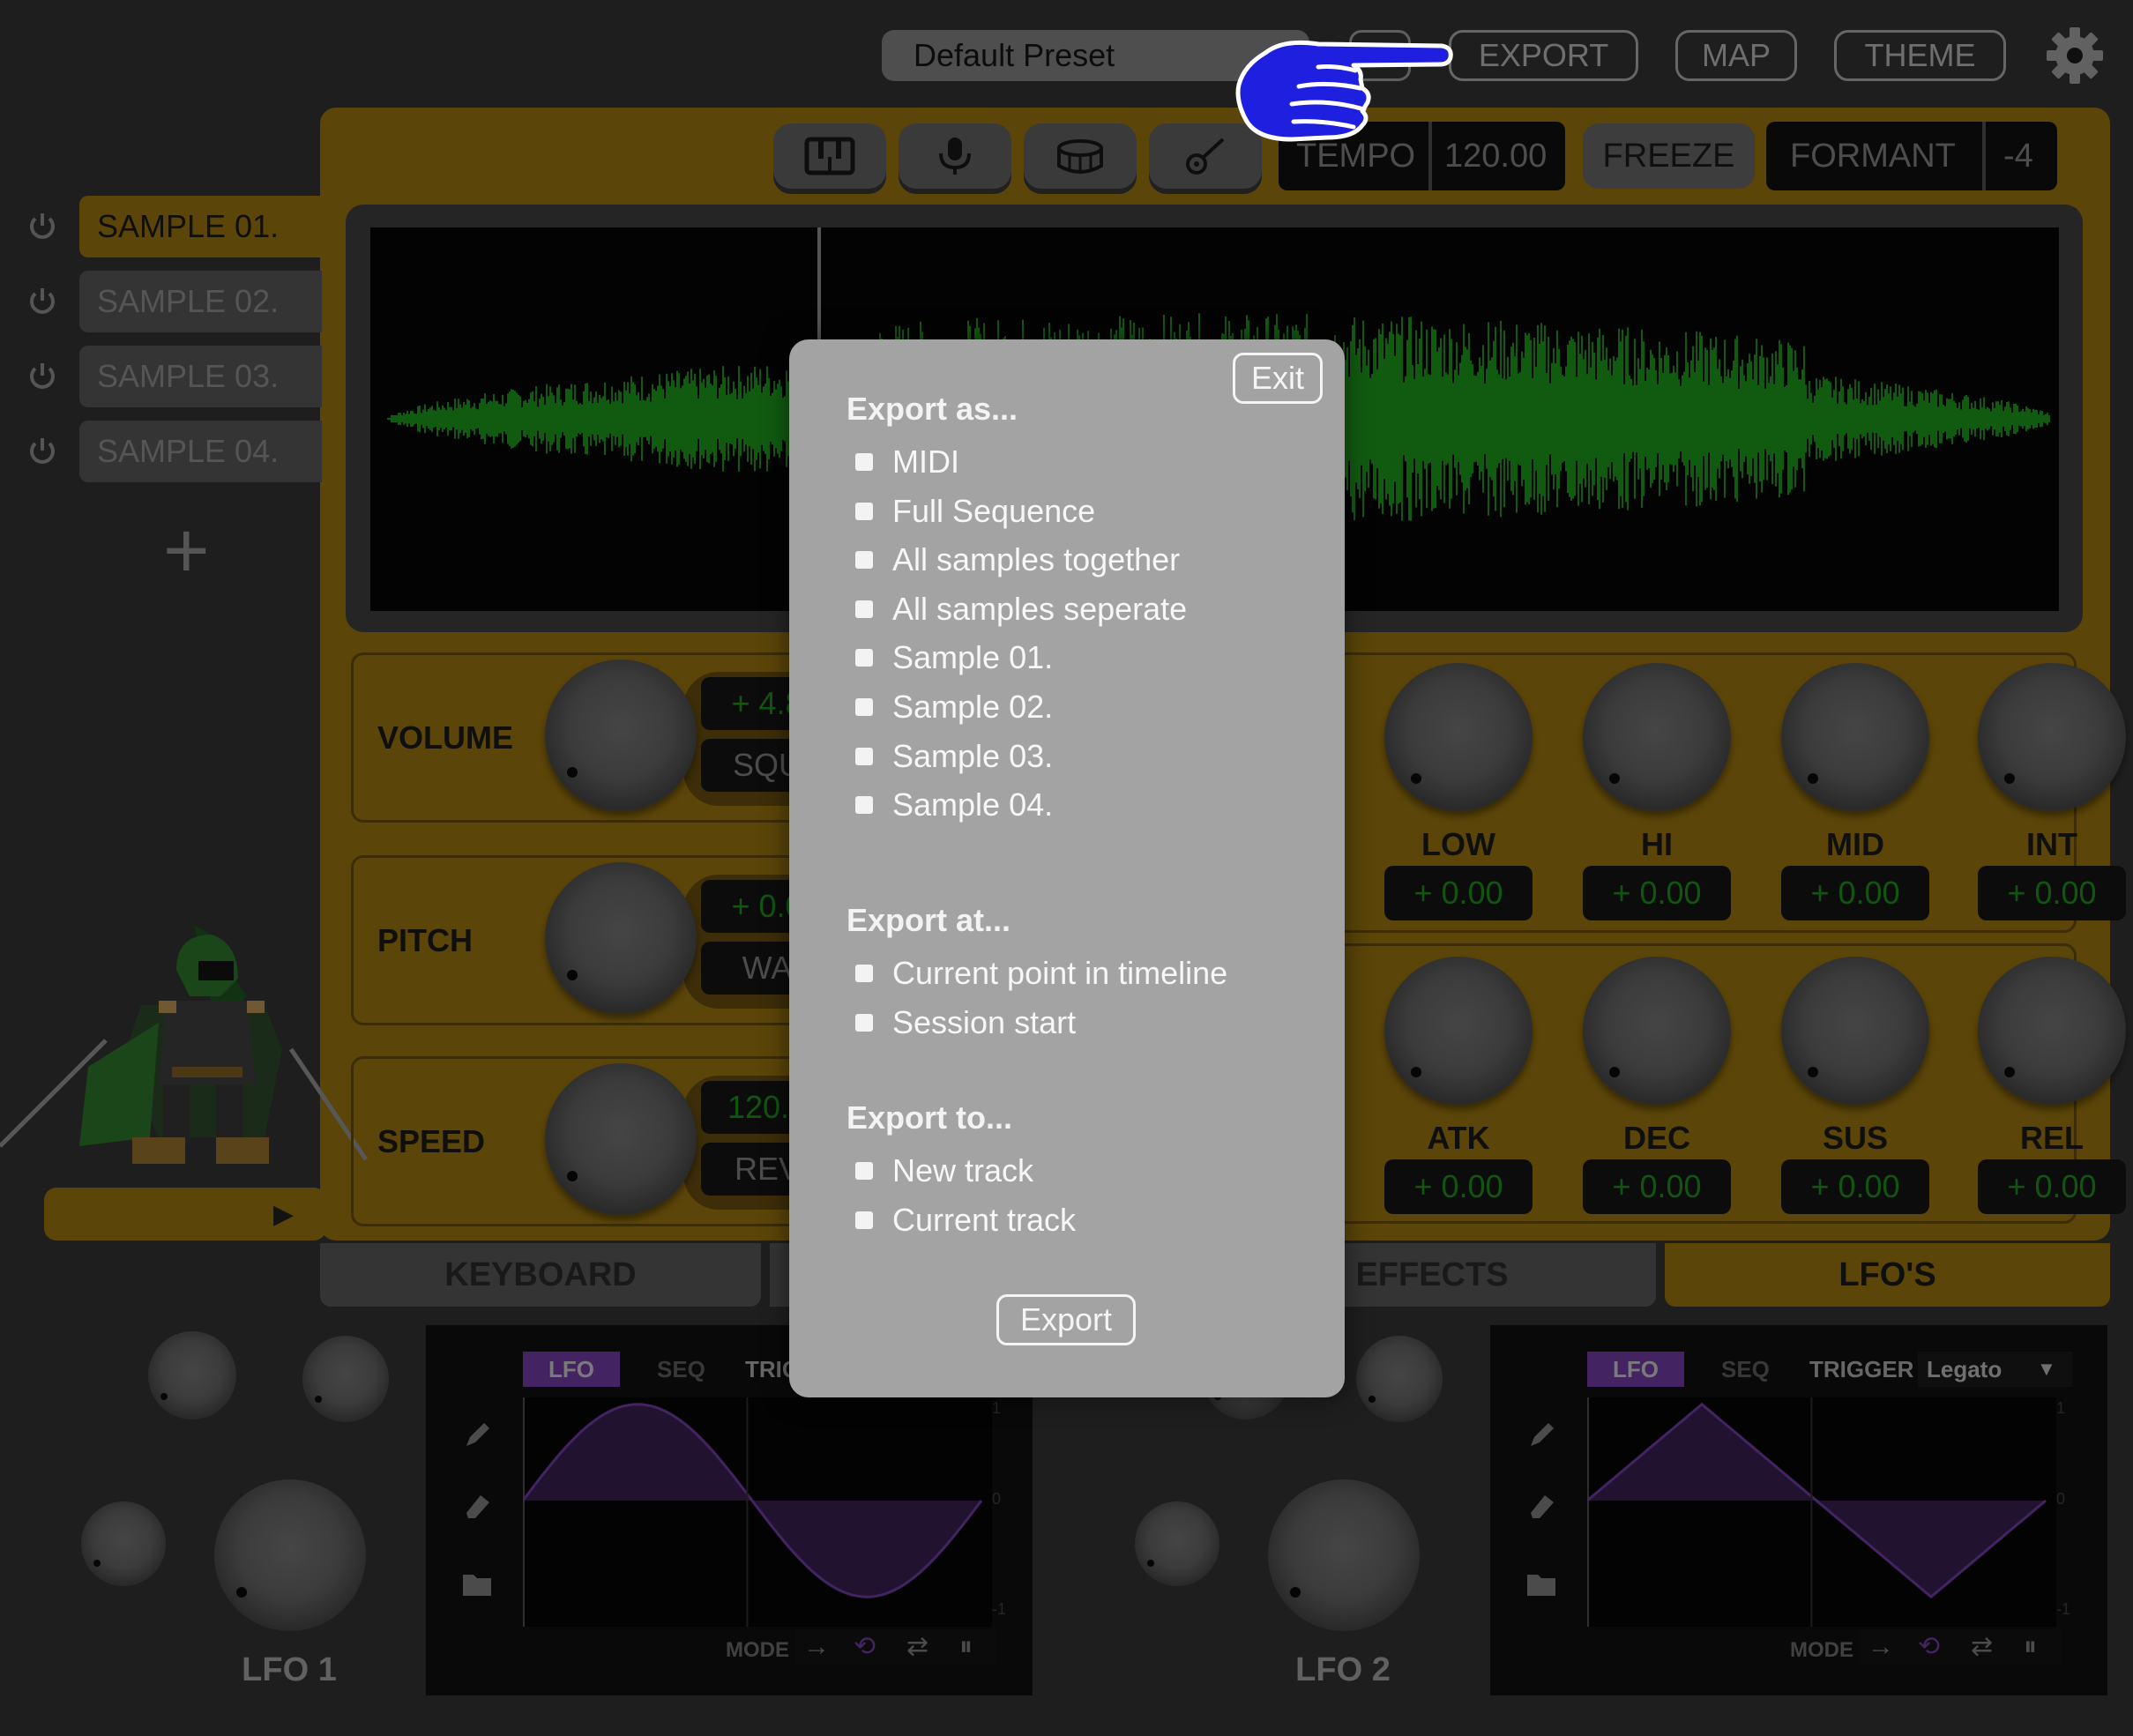 This screenshot has height=1736, width=2133. Describe the element at coordinates (201, 451) in the screenshot. I see `sample-tab: SAMPLE 04.` at that location.